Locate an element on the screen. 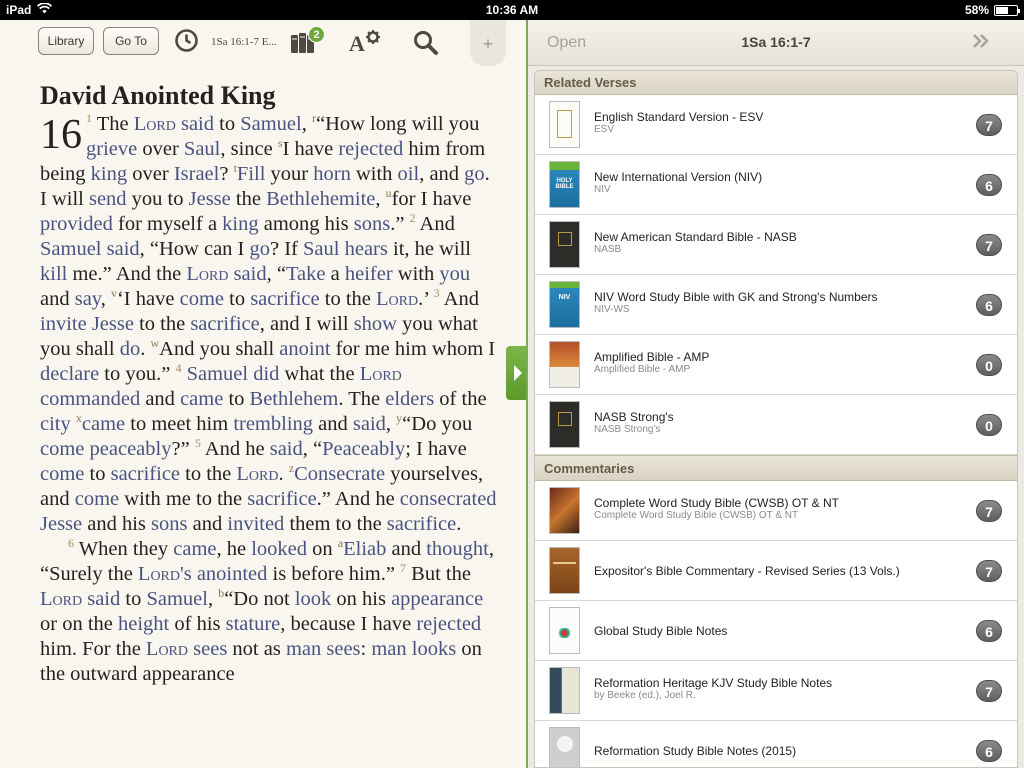 The width and height of the screenshot is (1024, 768). item-title: New American Standard Bible - NASB is located at coordinates (695, 237).